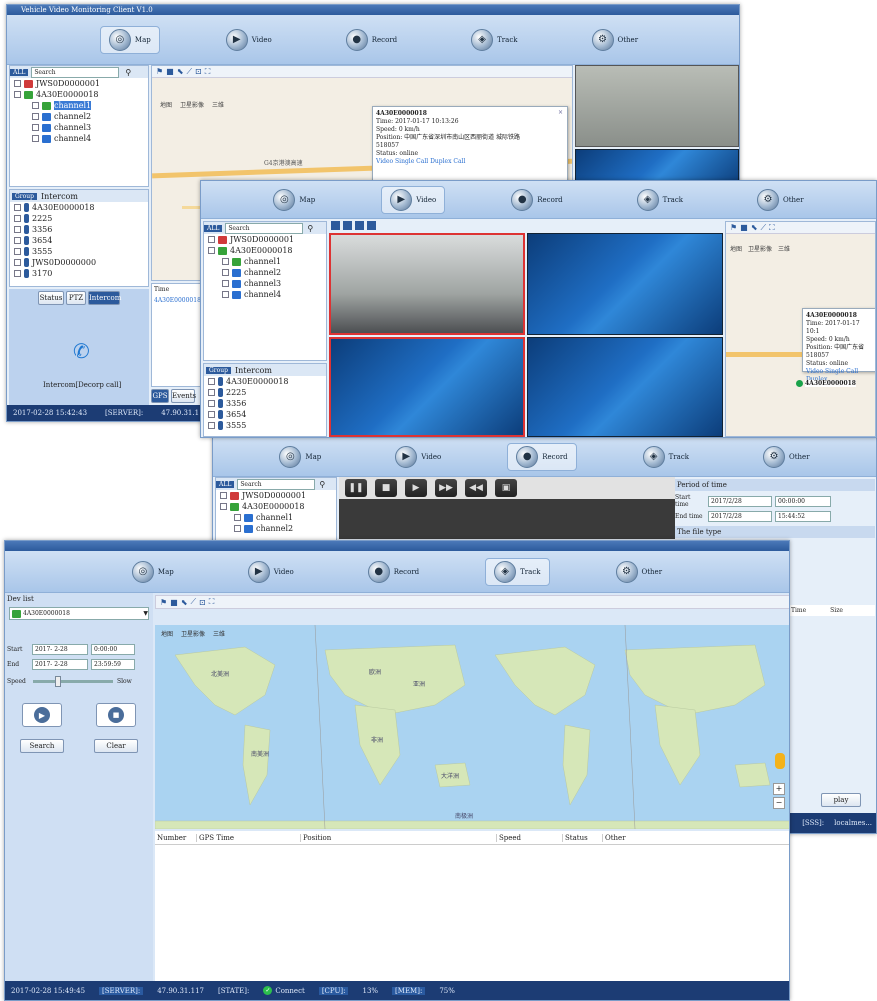 Image resolution: width=877 pixels, height=1001 pixels. I want to click on list-item: JWS0D0000000, so click(79, 262).